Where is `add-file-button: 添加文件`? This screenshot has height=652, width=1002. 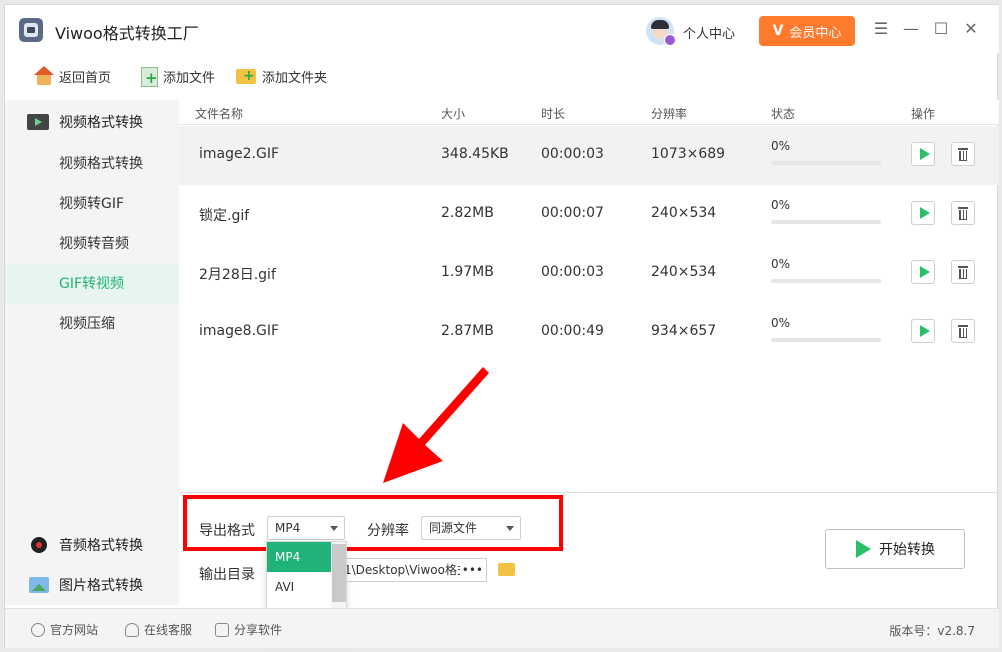 add-file-button: 添加文件 is located at coordinates (177, 76).